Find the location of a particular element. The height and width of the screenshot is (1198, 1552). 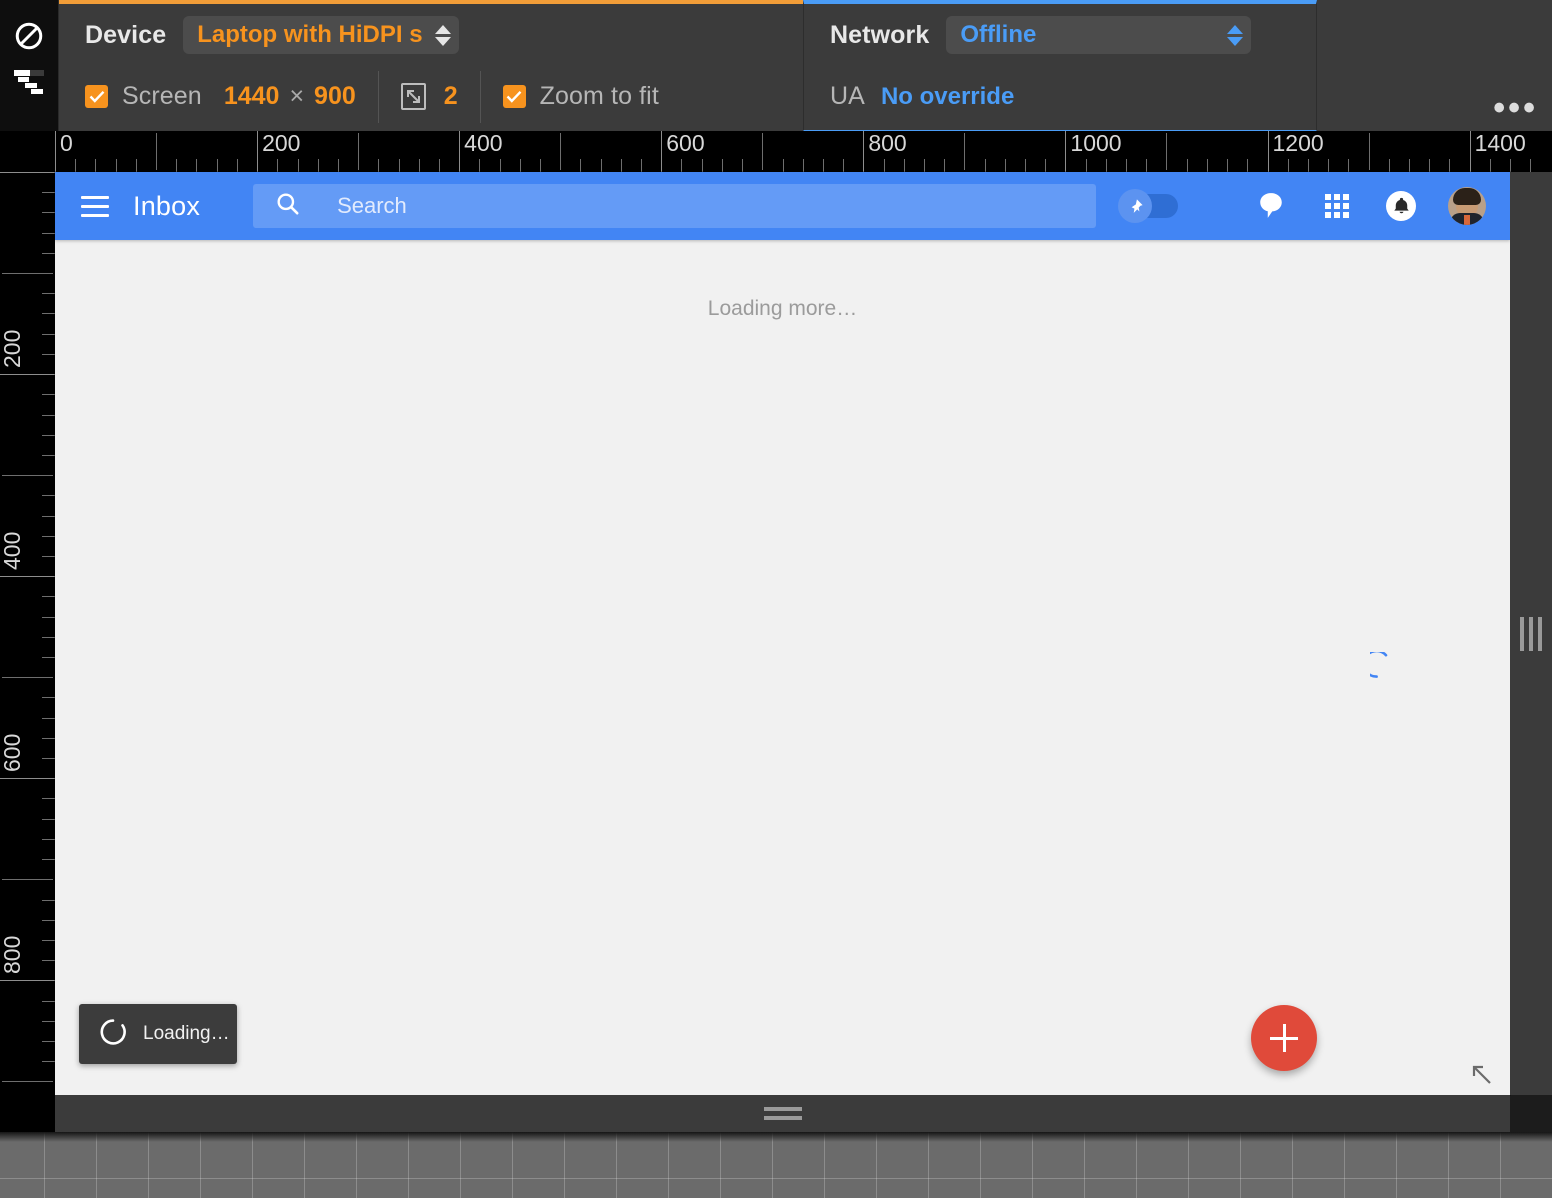

device-select-value: Laptop with HiDPI s is located at coordinates (310, 34).